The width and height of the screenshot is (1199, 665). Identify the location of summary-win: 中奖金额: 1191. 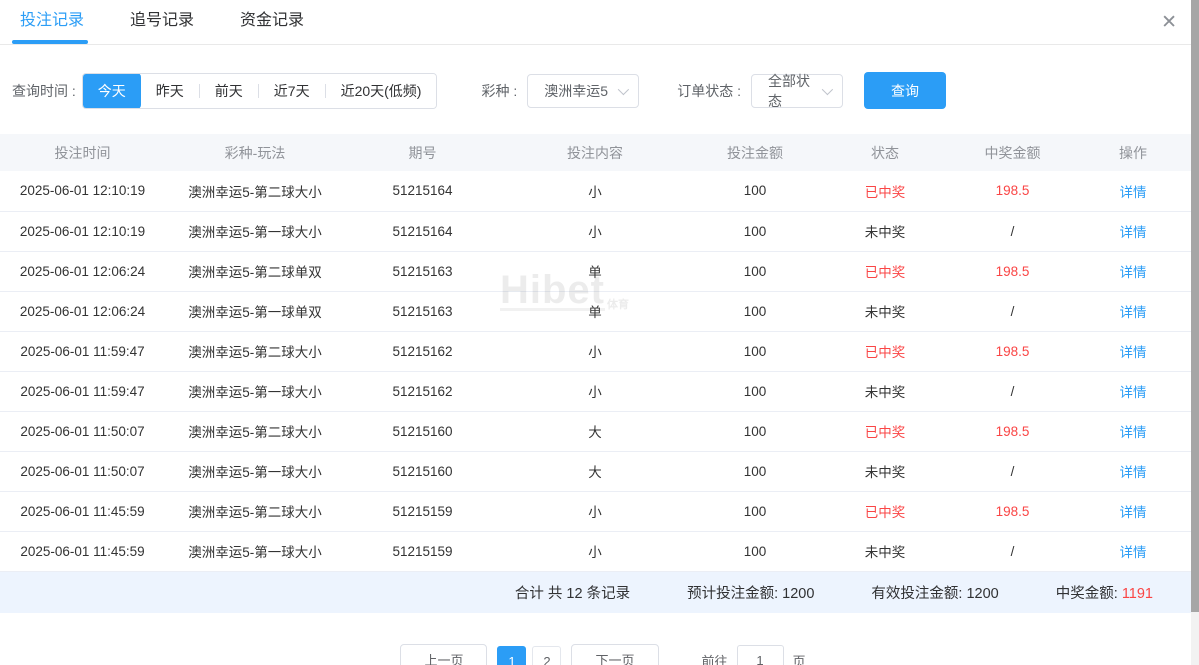
(1104, 592).